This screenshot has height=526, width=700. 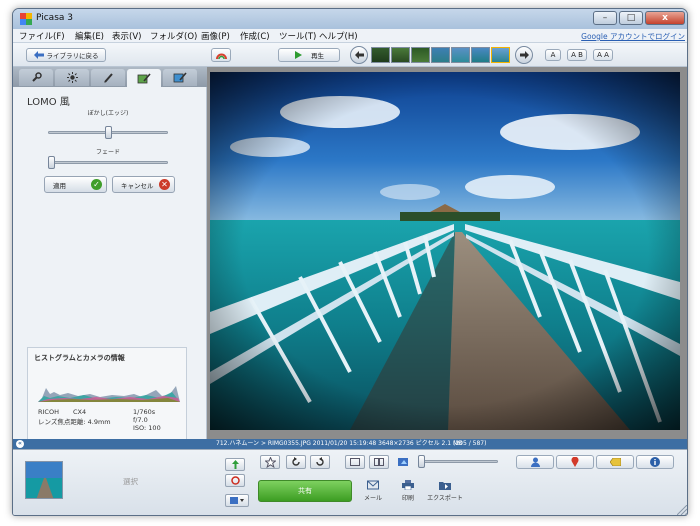 I want to click on menu-folder: フォルダ(O), so click(x=173, y=36).